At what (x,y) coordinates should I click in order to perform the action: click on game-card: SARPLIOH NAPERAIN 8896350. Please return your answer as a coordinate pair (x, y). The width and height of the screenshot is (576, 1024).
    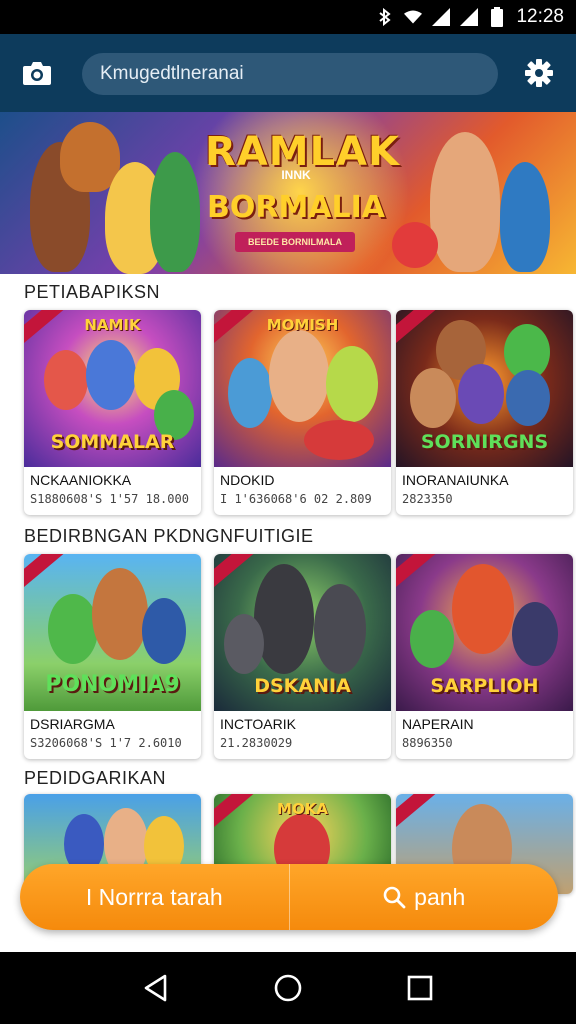
    Looking at the image, I should click on (484, 656).